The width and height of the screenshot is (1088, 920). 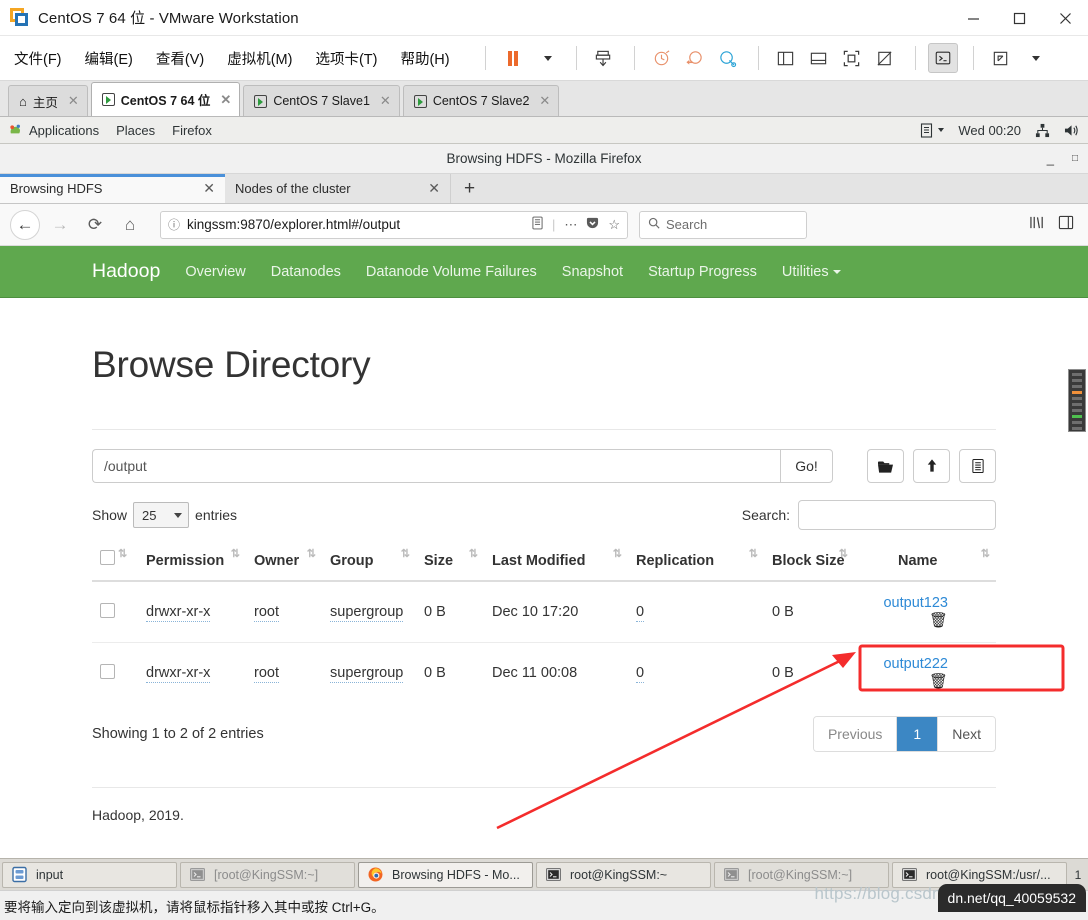 I want to click on col-last-modified: ⇅ Last Modified, so click(x=556, y=561).